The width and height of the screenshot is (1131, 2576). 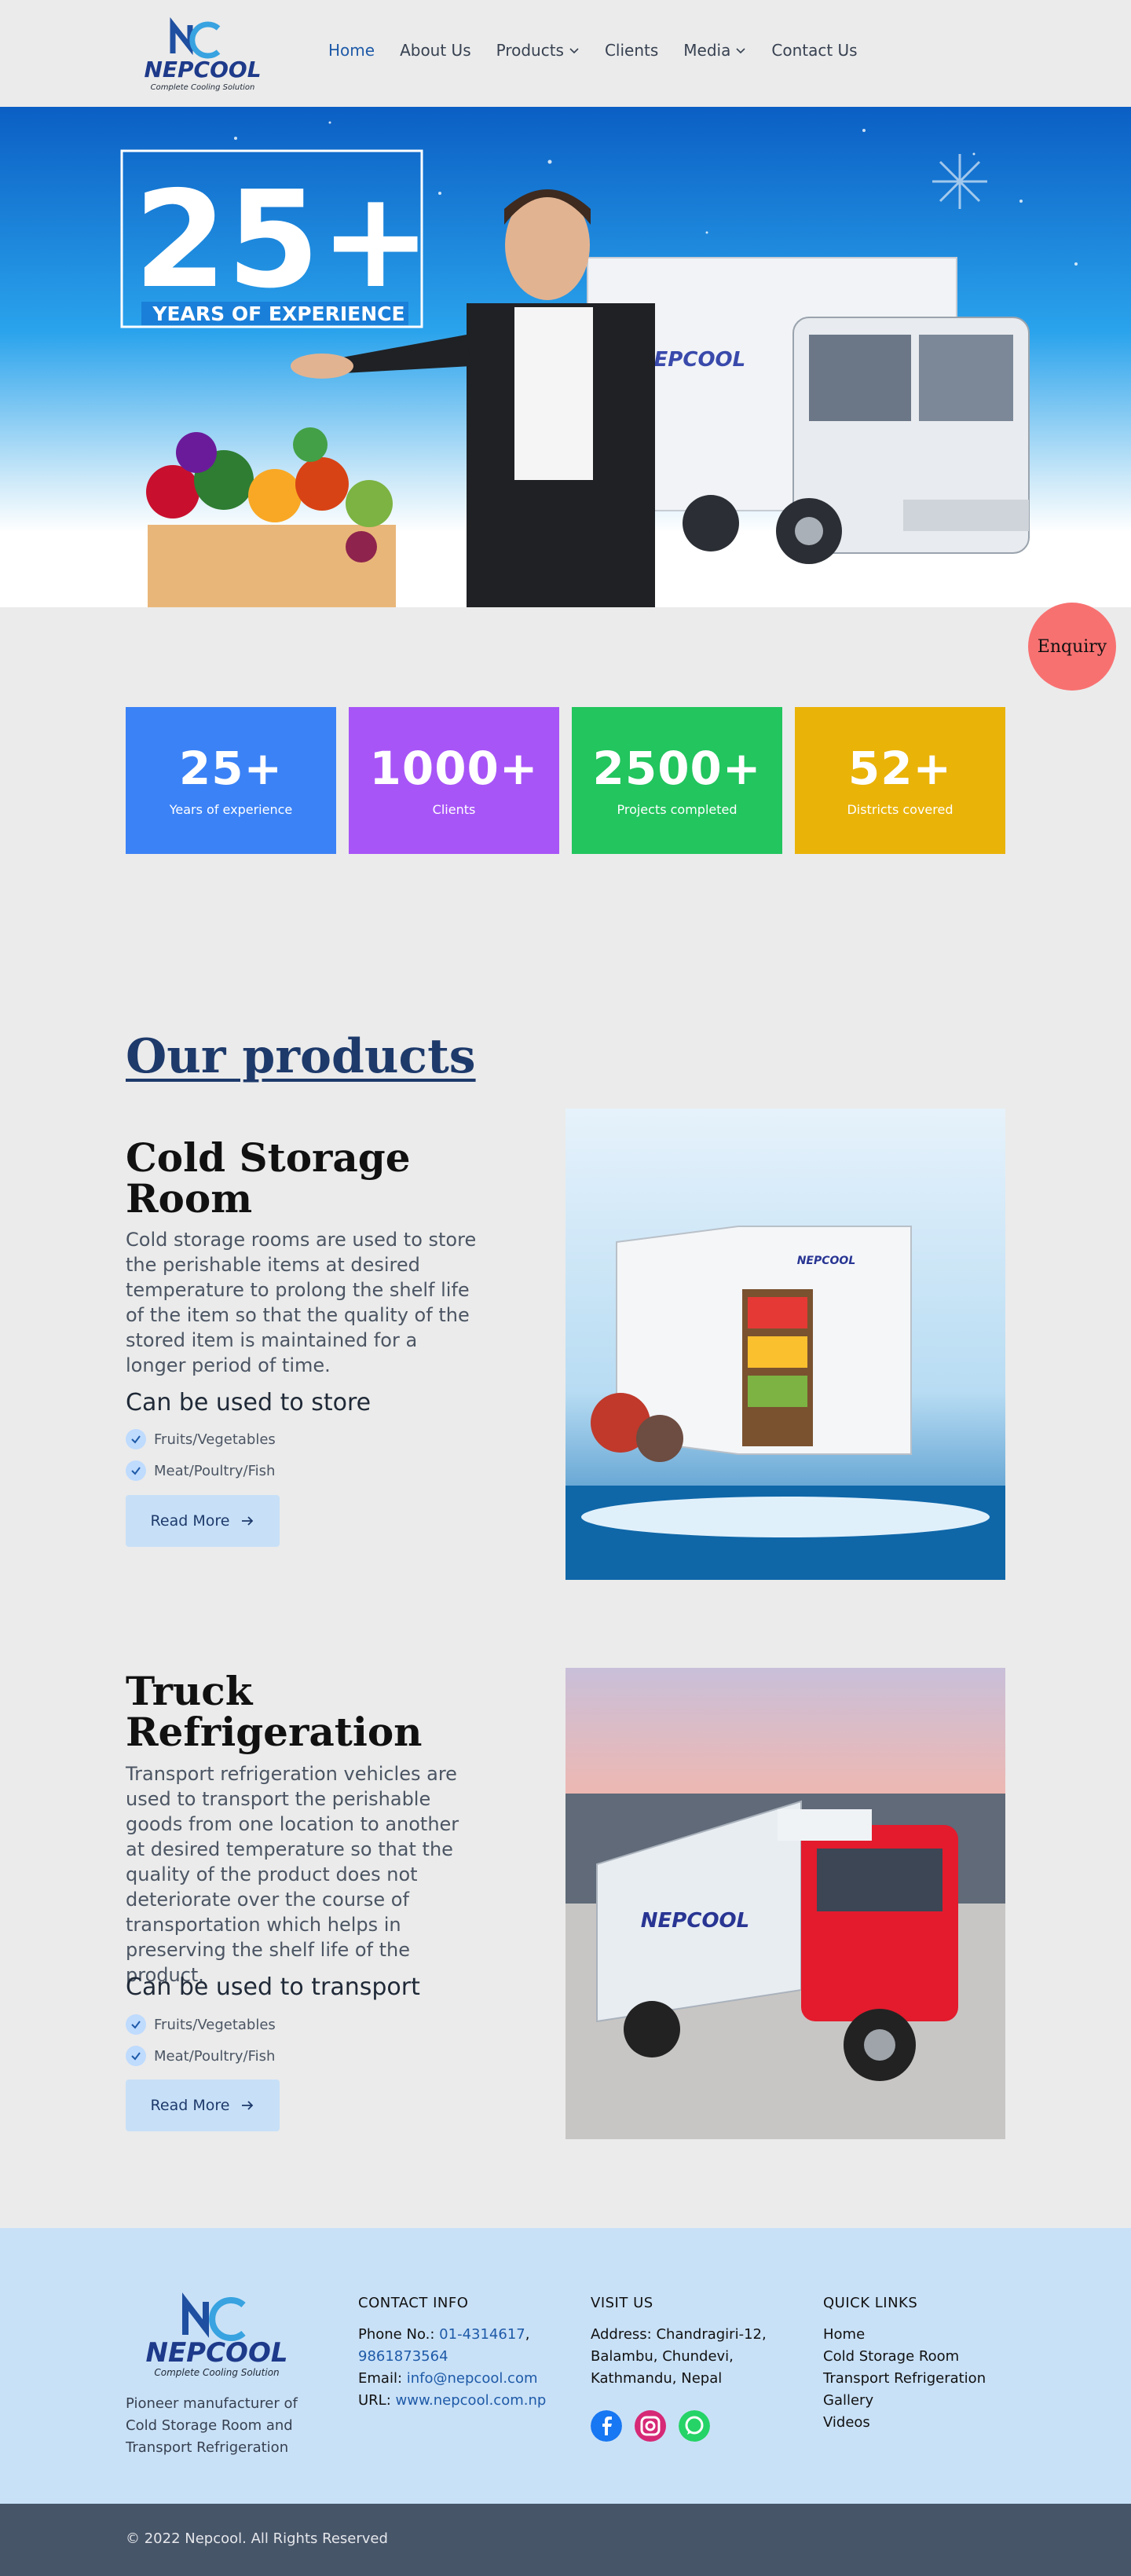 I want to click on url-line: URL: www.nepcool.com.np, so click(x=464, y=2401).